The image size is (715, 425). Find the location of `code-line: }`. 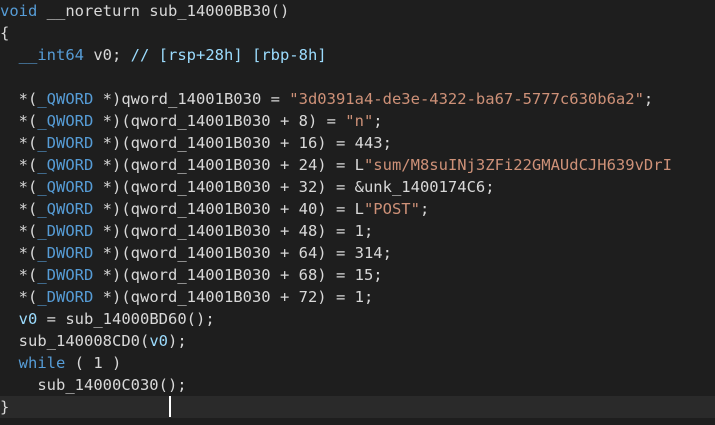

code-line: } is located at coordinates (357, 407).